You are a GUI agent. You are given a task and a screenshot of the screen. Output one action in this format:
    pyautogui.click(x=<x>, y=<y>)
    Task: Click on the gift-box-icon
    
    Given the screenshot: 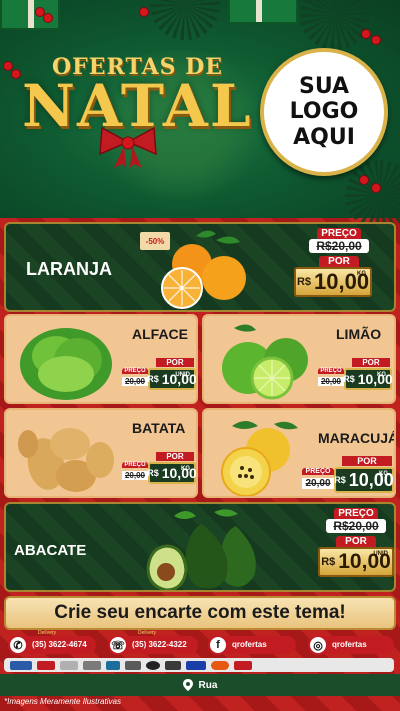 What is the action you would take?
    pyautogui.click(x=263, y=12)
    